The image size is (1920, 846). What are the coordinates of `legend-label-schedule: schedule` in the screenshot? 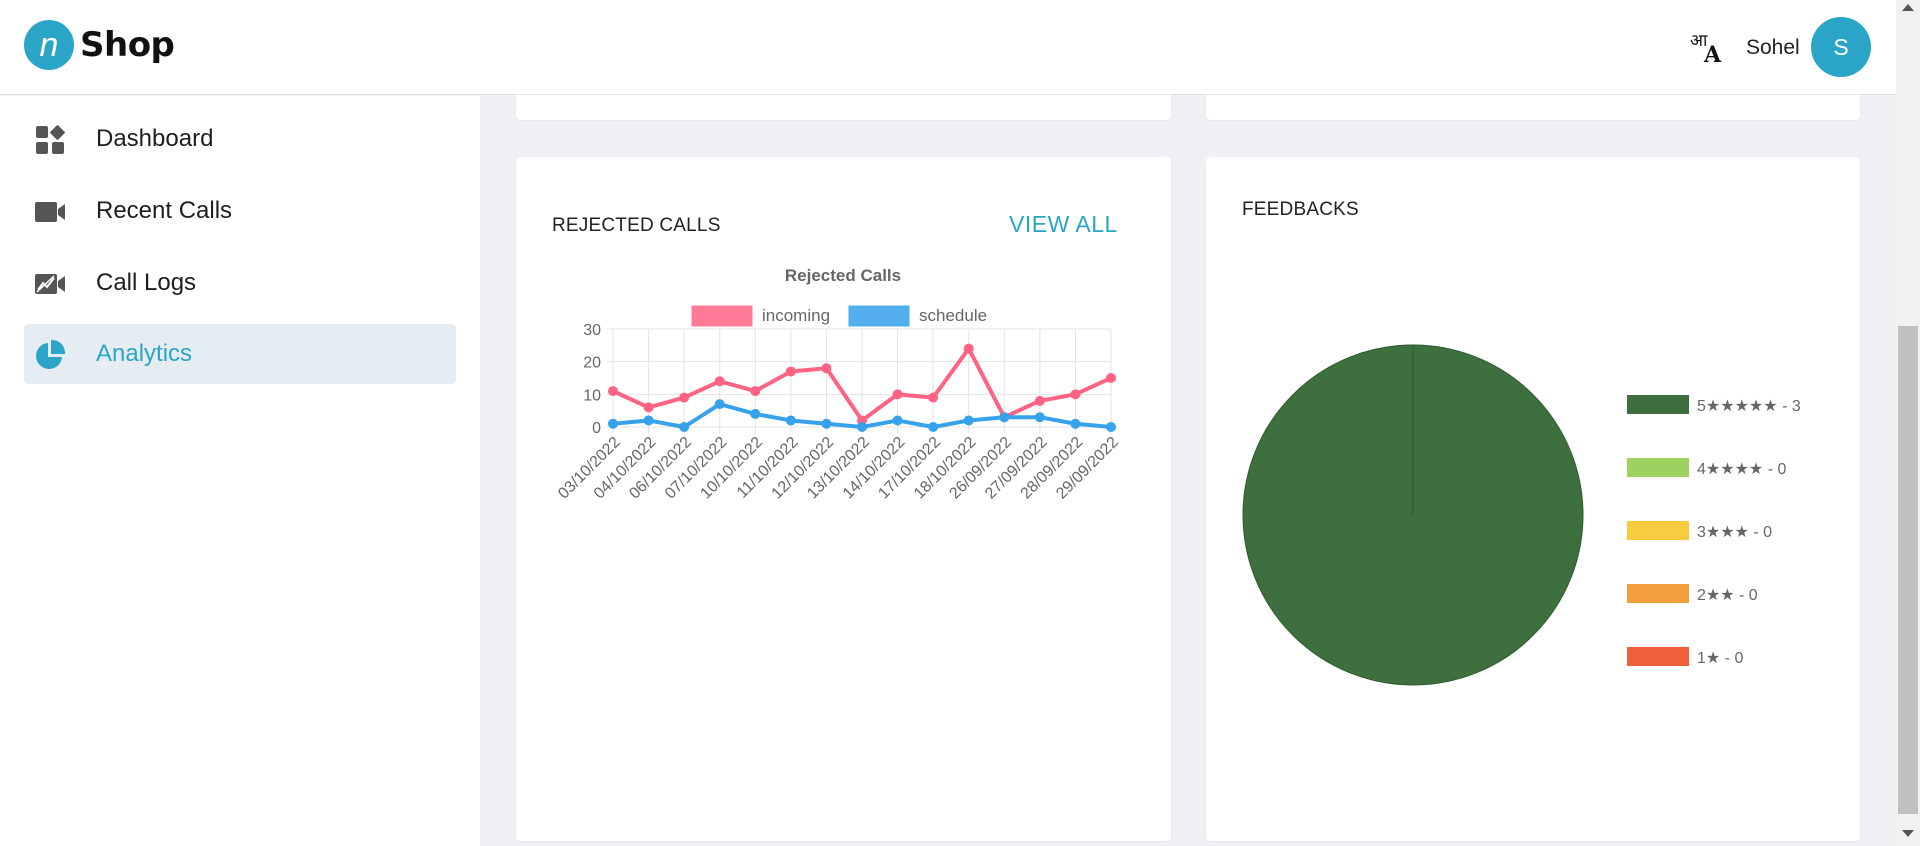 It's located at (953, 315).